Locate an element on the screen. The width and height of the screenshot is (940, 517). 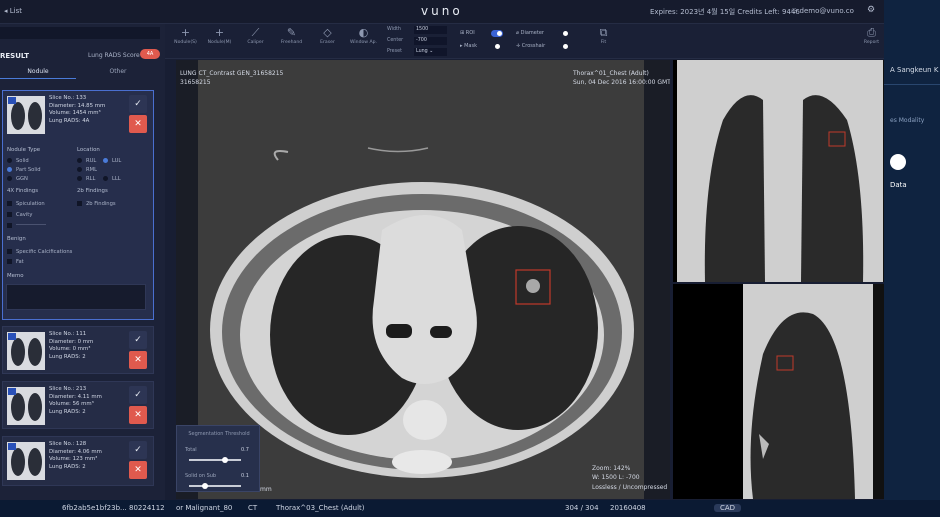
memo-input is located at coordinates (76, 297).